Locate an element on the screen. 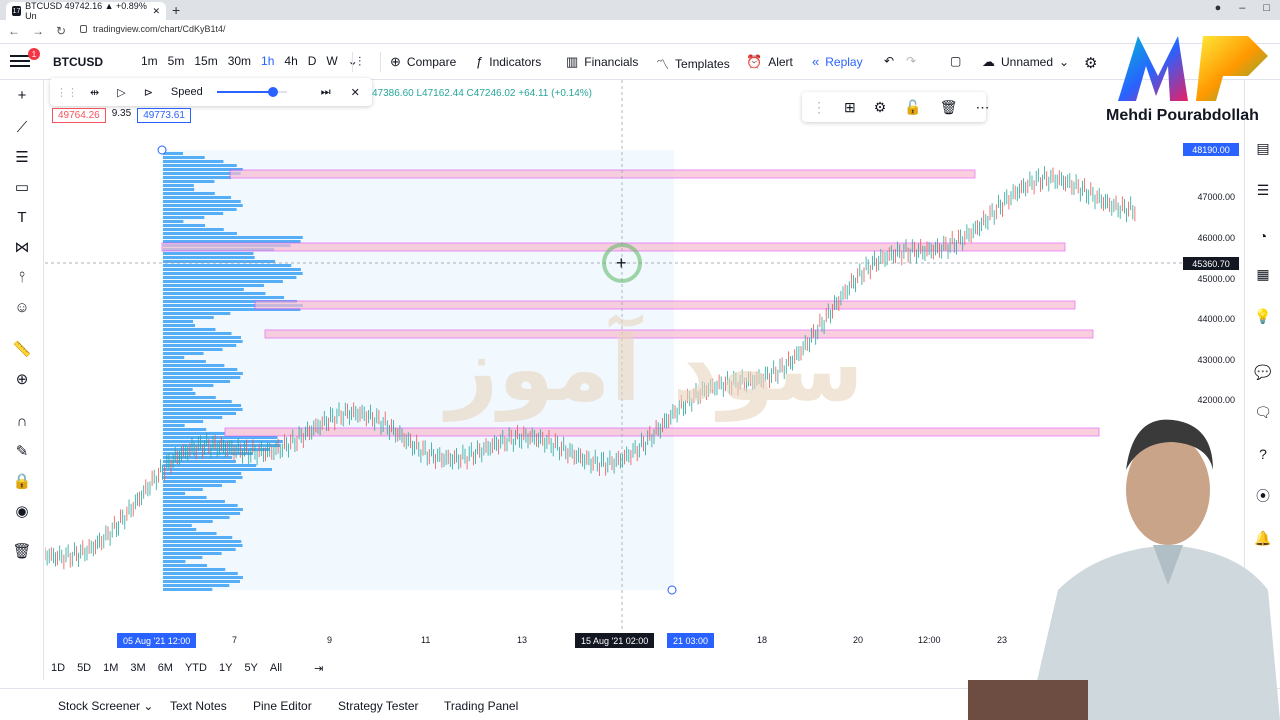 This screenshot has width=1280, height=720. range-handle-start is located at coordinates (162, 150).